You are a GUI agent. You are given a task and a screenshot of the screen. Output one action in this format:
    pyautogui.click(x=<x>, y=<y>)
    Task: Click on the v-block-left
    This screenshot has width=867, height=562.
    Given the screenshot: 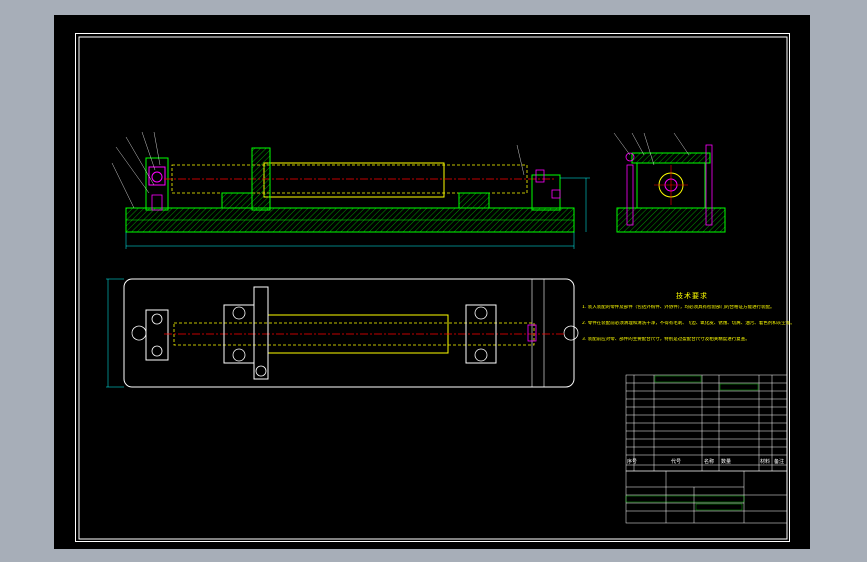 What is the action you would take?
    pyautogui.click(x=261, y=179)
    